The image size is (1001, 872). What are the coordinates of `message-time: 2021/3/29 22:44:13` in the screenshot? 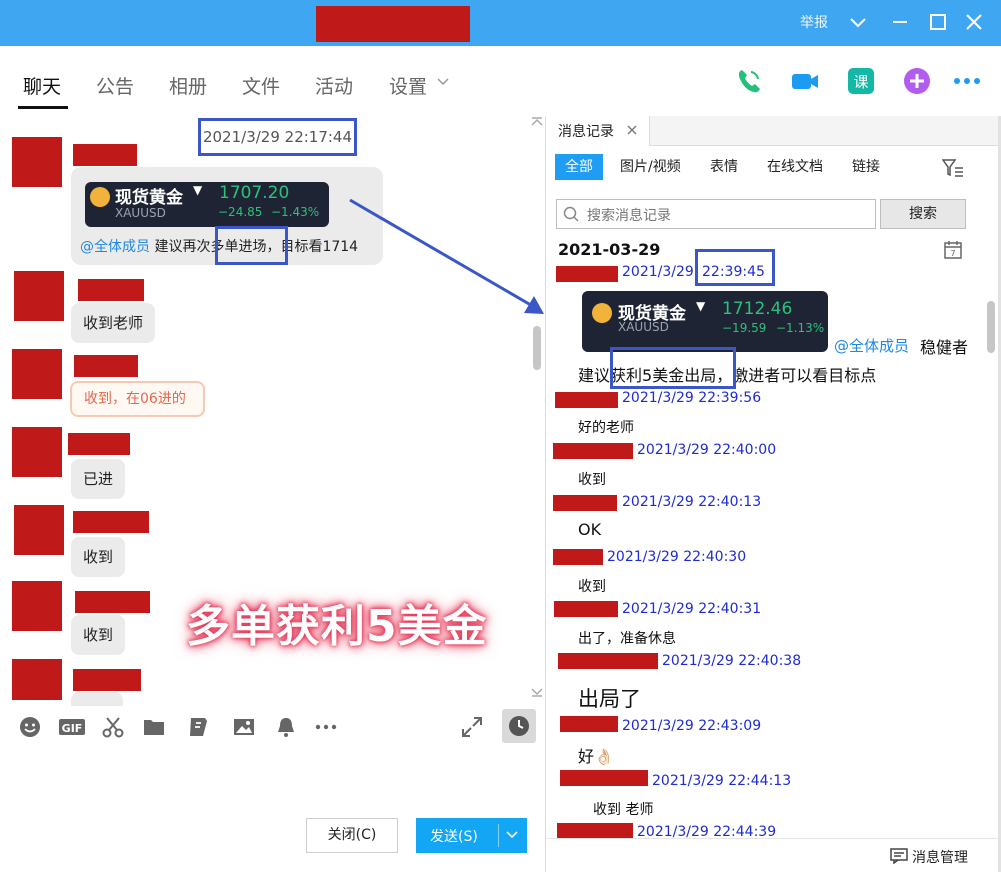 It's located at (722, 781).